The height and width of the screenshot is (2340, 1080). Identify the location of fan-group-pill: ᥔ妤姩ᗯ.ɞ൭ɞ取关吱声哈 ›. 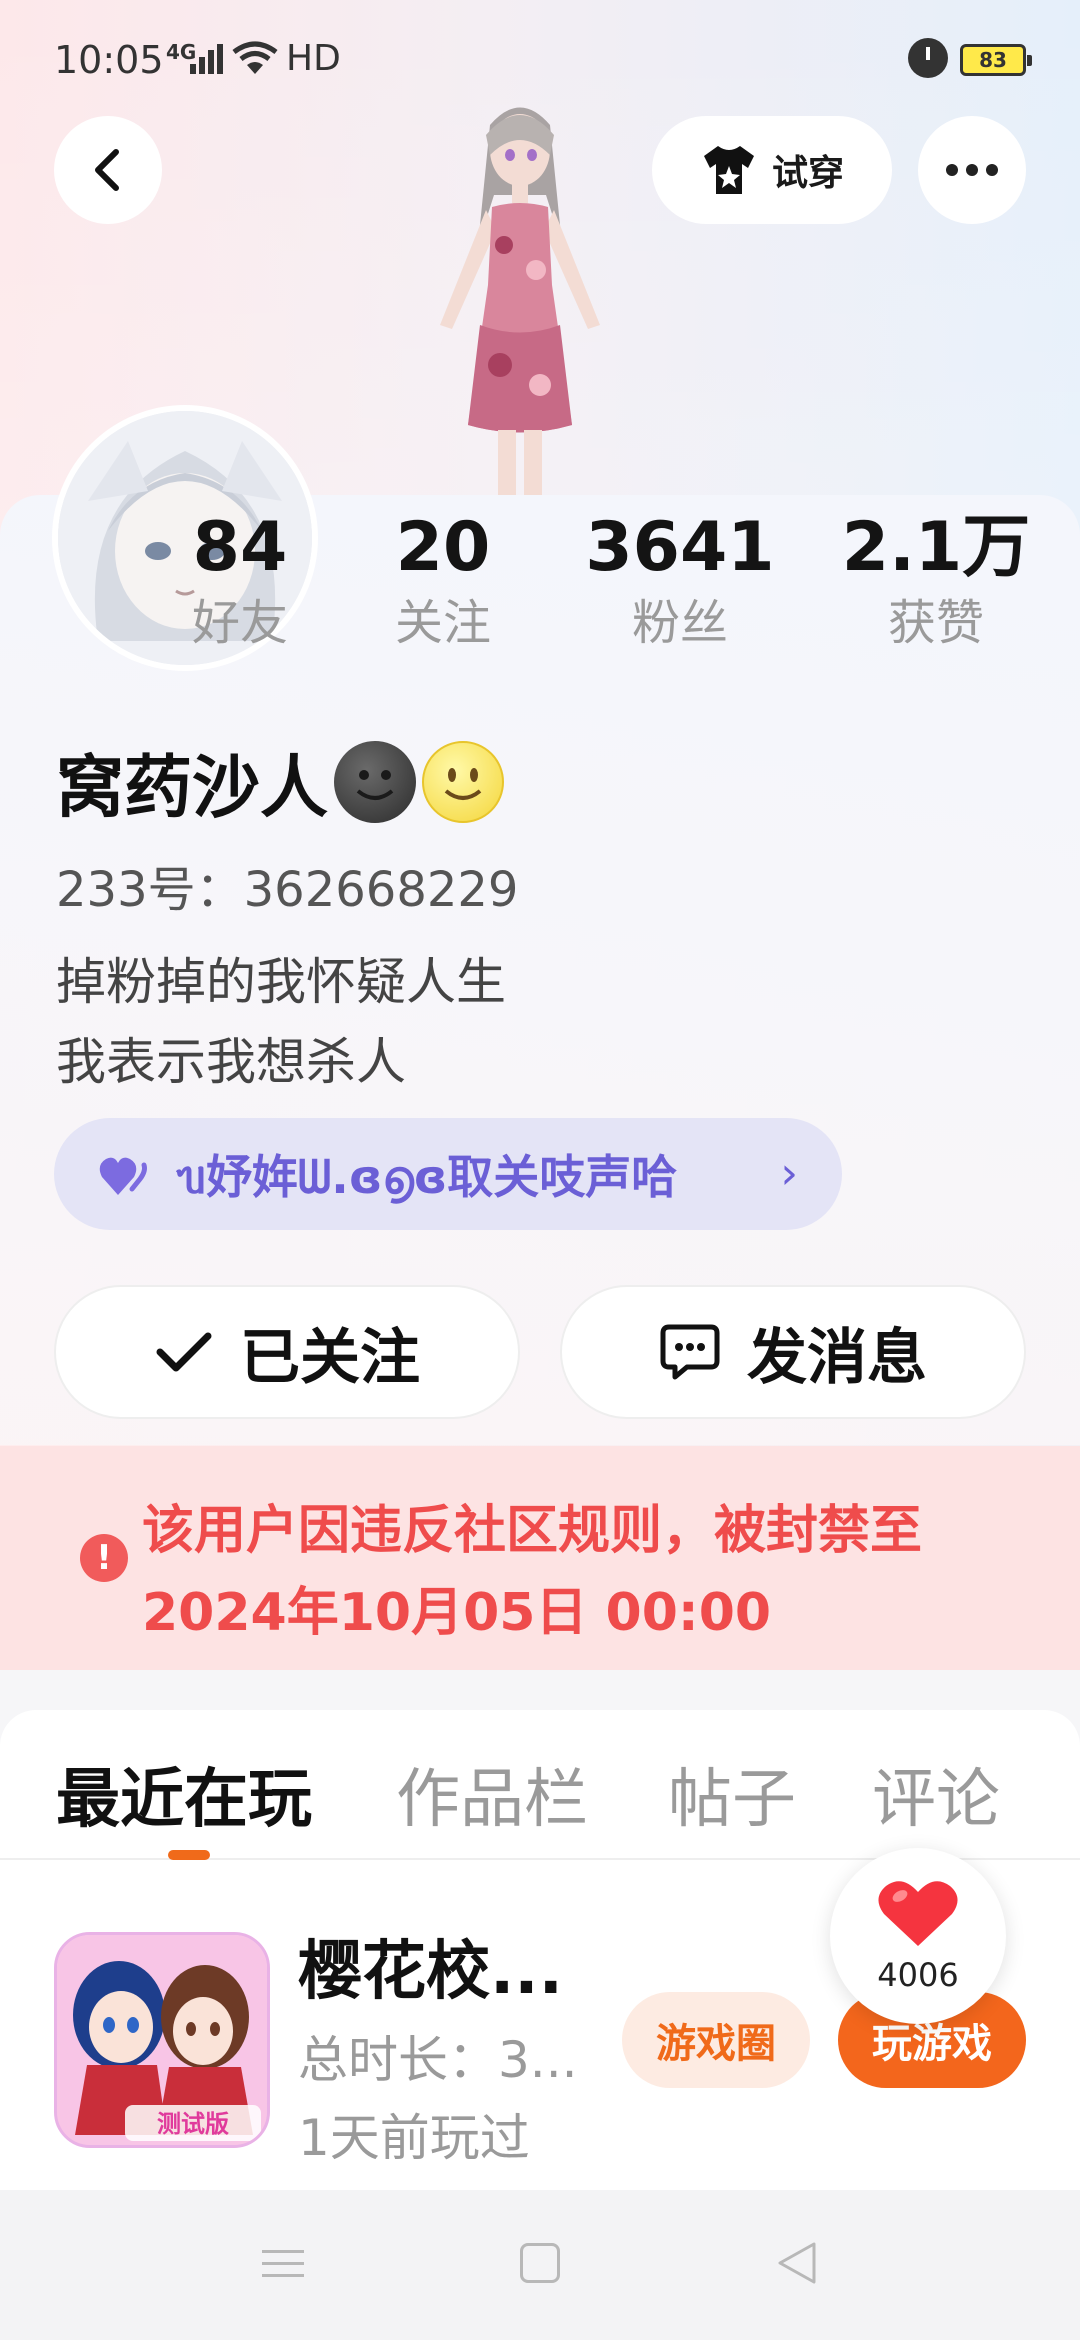
(448, 1174).